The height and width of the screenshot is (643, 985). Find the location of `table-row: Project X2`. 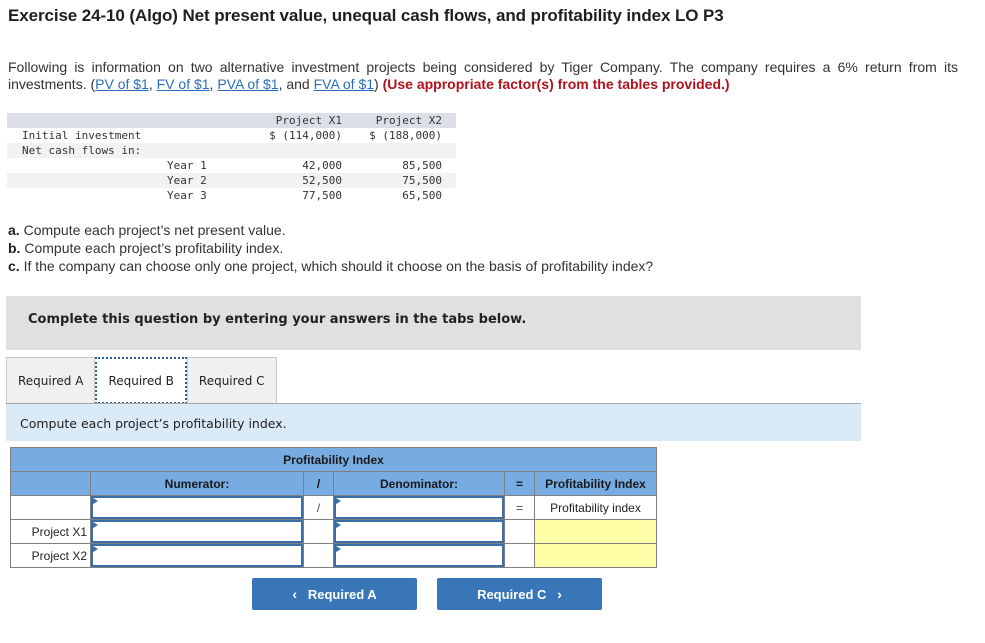

table-row: Project X2 is located at coordinates (333, 555).